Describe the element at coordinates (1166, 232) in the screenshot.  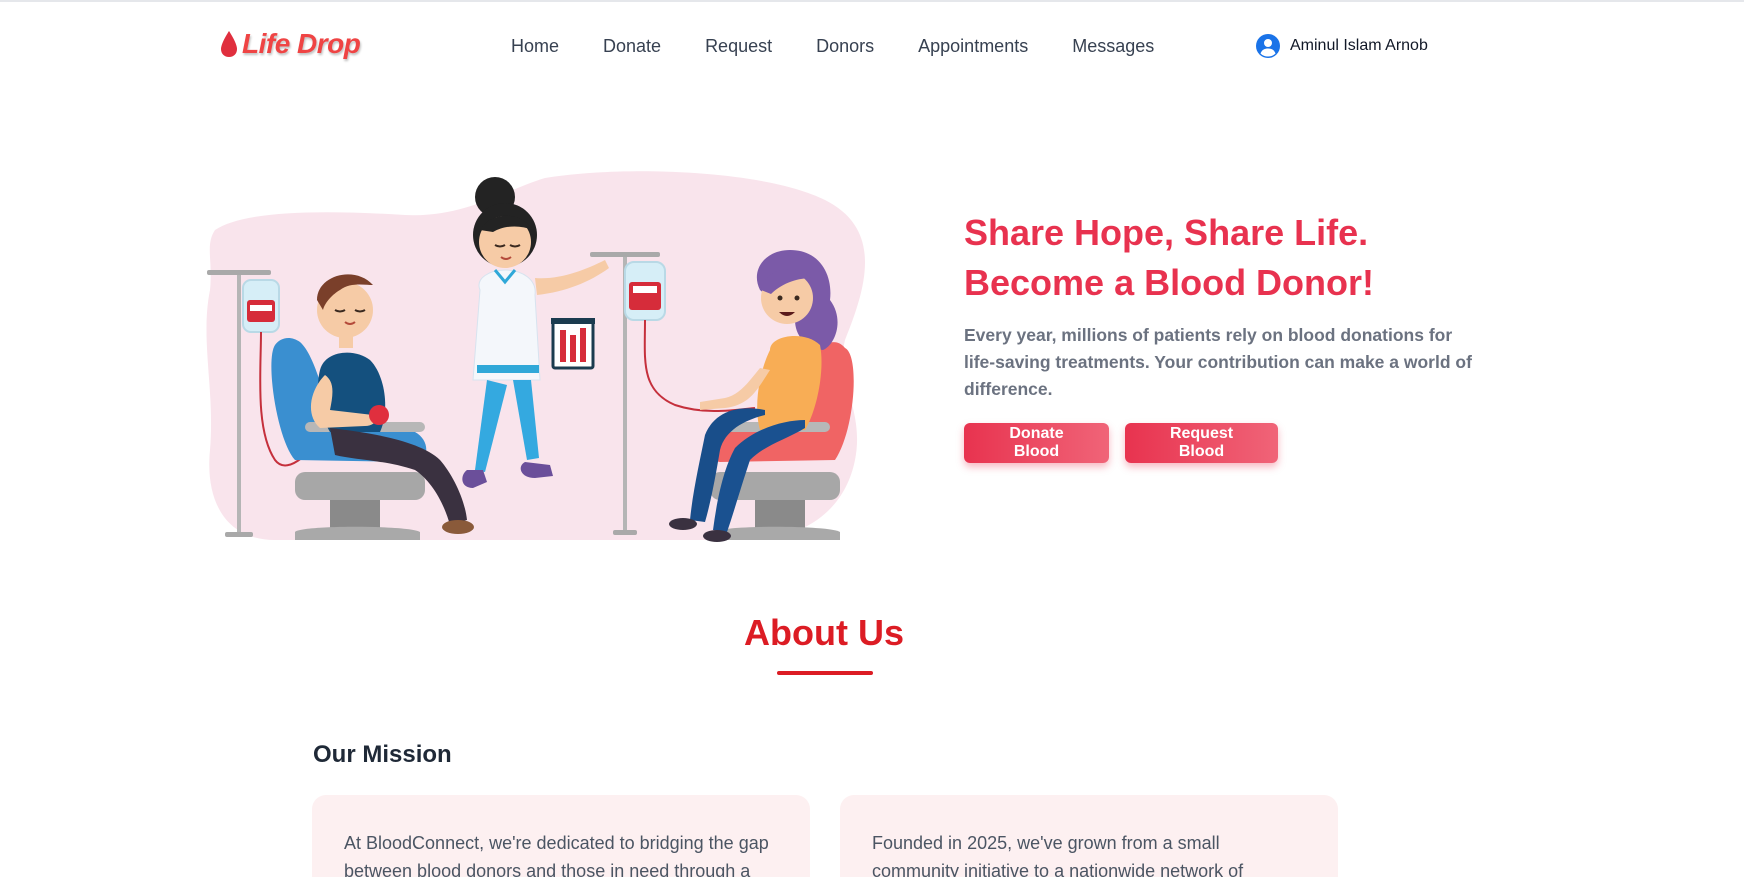
I see `hero-title-line-1: Share Hope, Share Life.` at that location.